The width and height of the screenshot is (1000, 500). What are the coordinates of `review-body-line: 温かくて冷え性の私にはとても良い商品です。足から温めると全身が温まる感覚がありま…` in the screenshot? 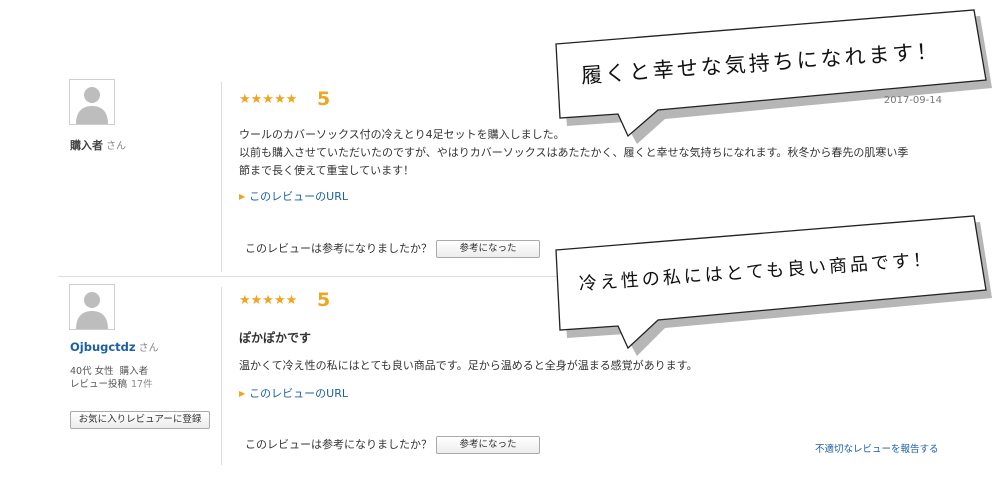 It's located at (468, 365).